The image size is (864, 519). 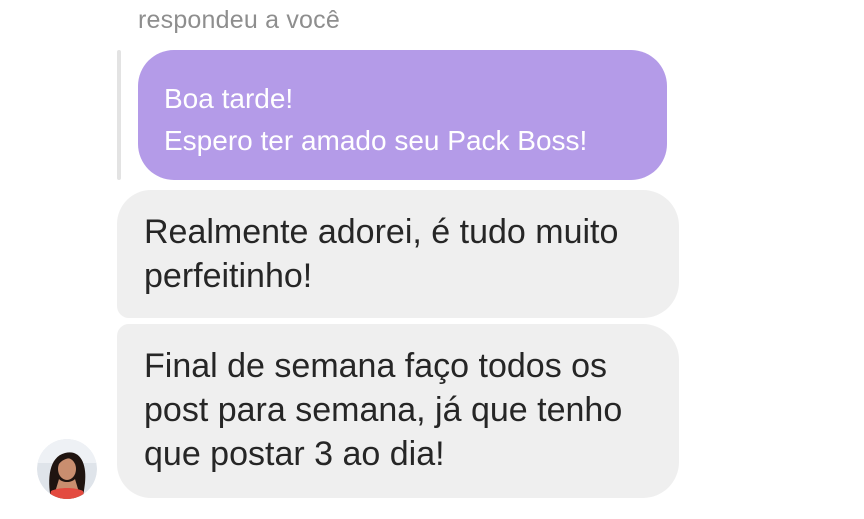 What do you see at coordinates (239, 20) in the screenshot?
I see `reply-context-label: respondeu a você` at bounding box center [239, 20].